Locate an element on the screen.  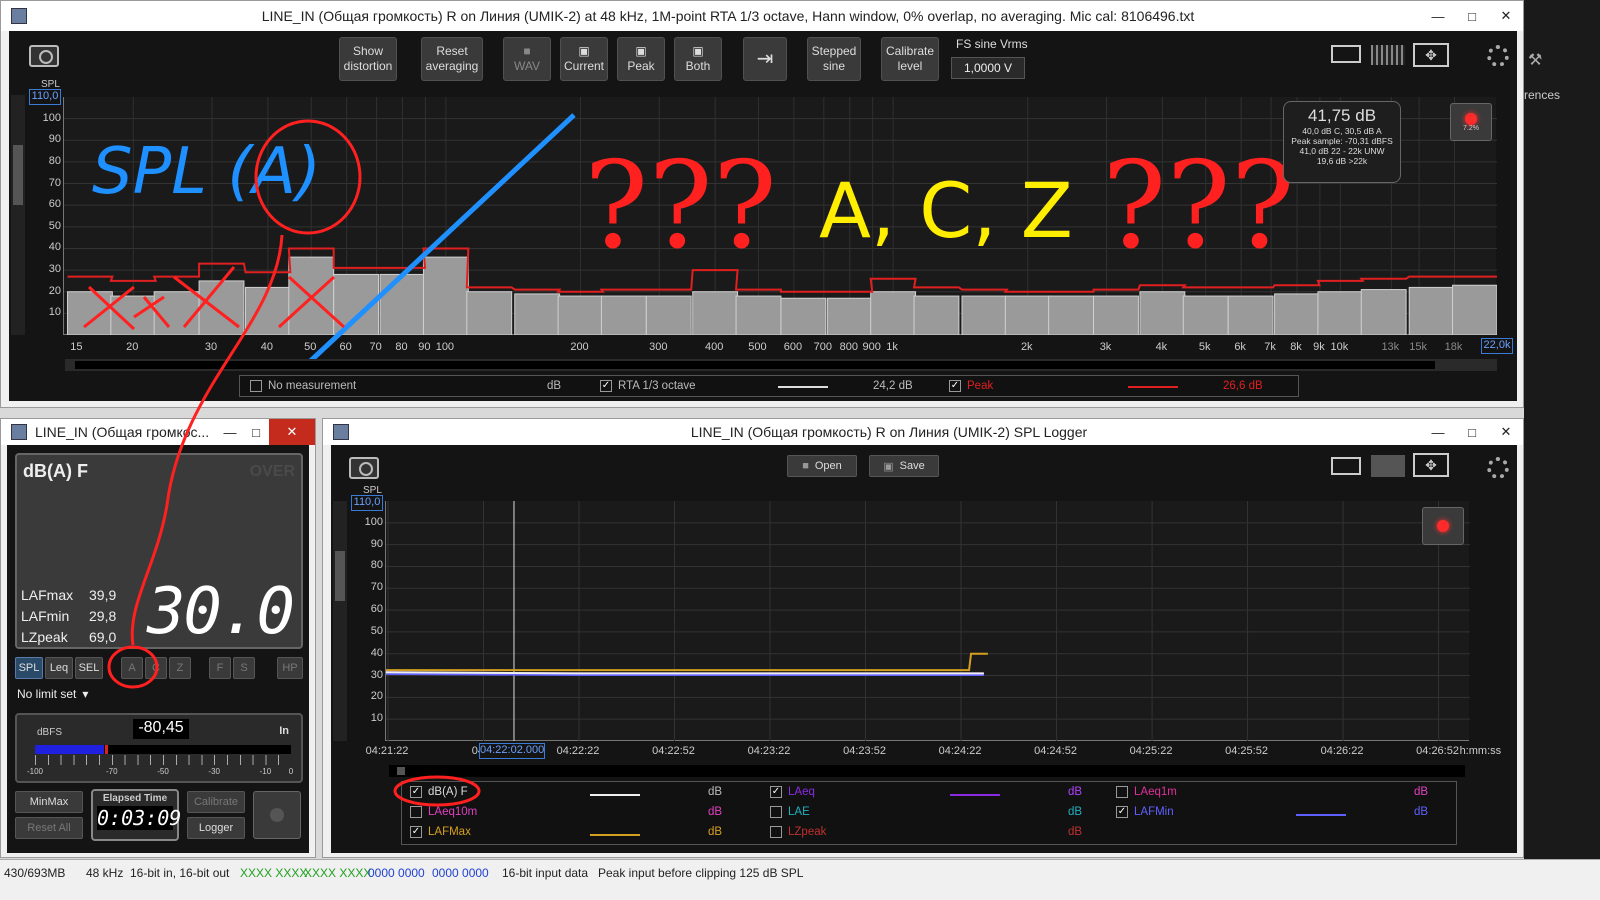
speed-f-button: F is located at coordinates (220, 668).